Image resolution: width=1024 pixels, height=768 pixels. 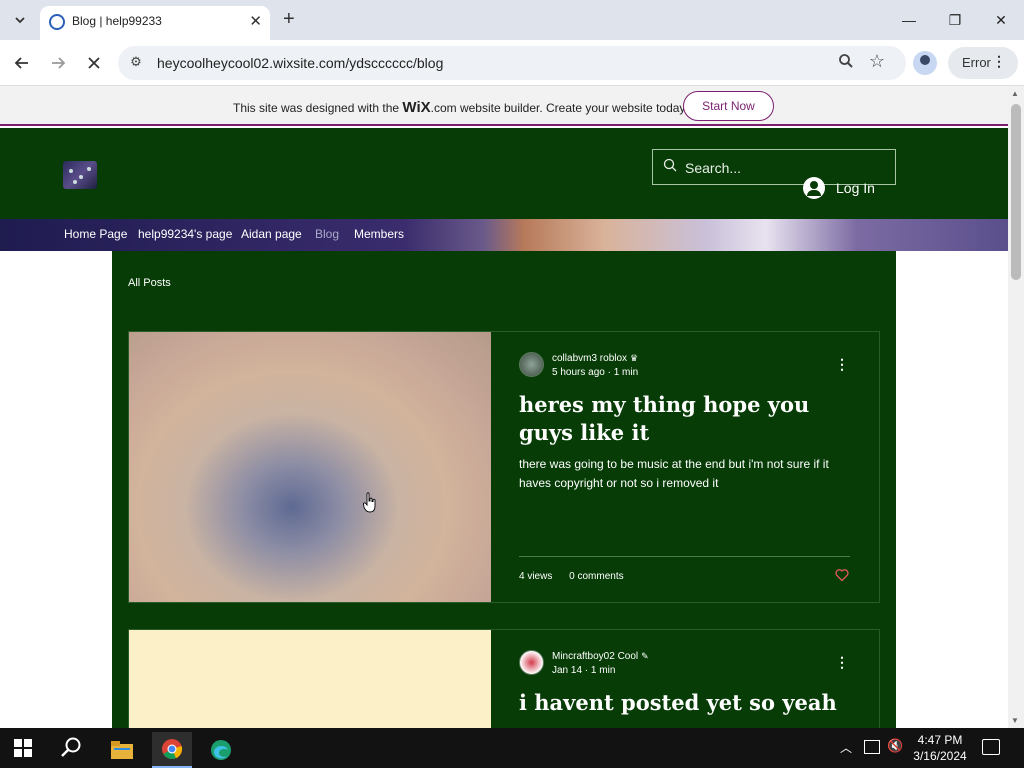 I want to click on post-author: Mincraftboy02 Cool ✎, so click(x=600, y=656).